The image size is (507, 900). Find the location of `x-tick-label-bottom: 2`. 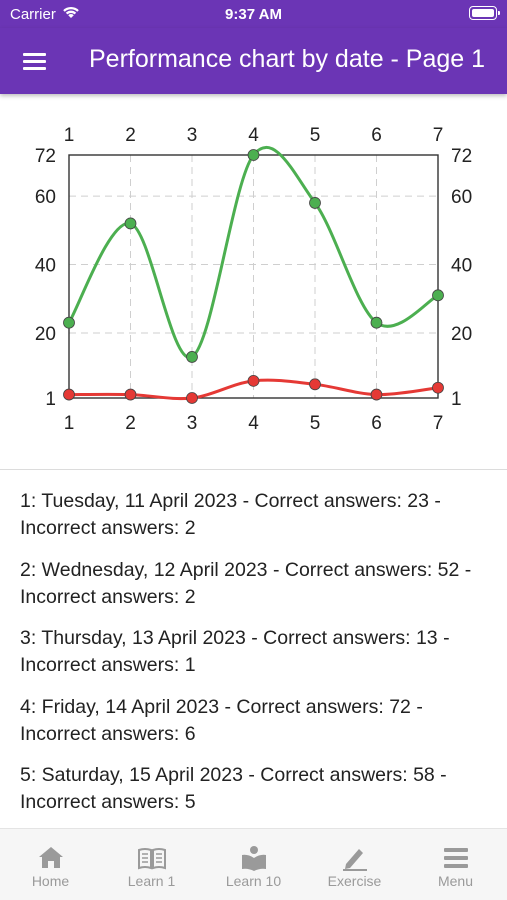

x-tick-label-bottom: 2 is located at coordinates (130, 423).